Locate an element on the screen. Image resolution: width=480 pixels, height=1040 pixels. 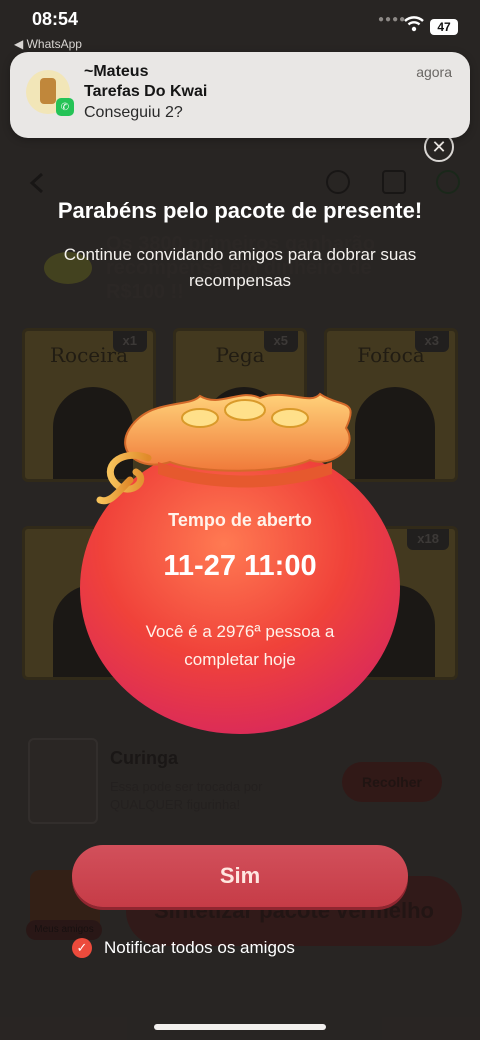
notification-message: Conseguiu 2? is located at coordinates (133, 112).